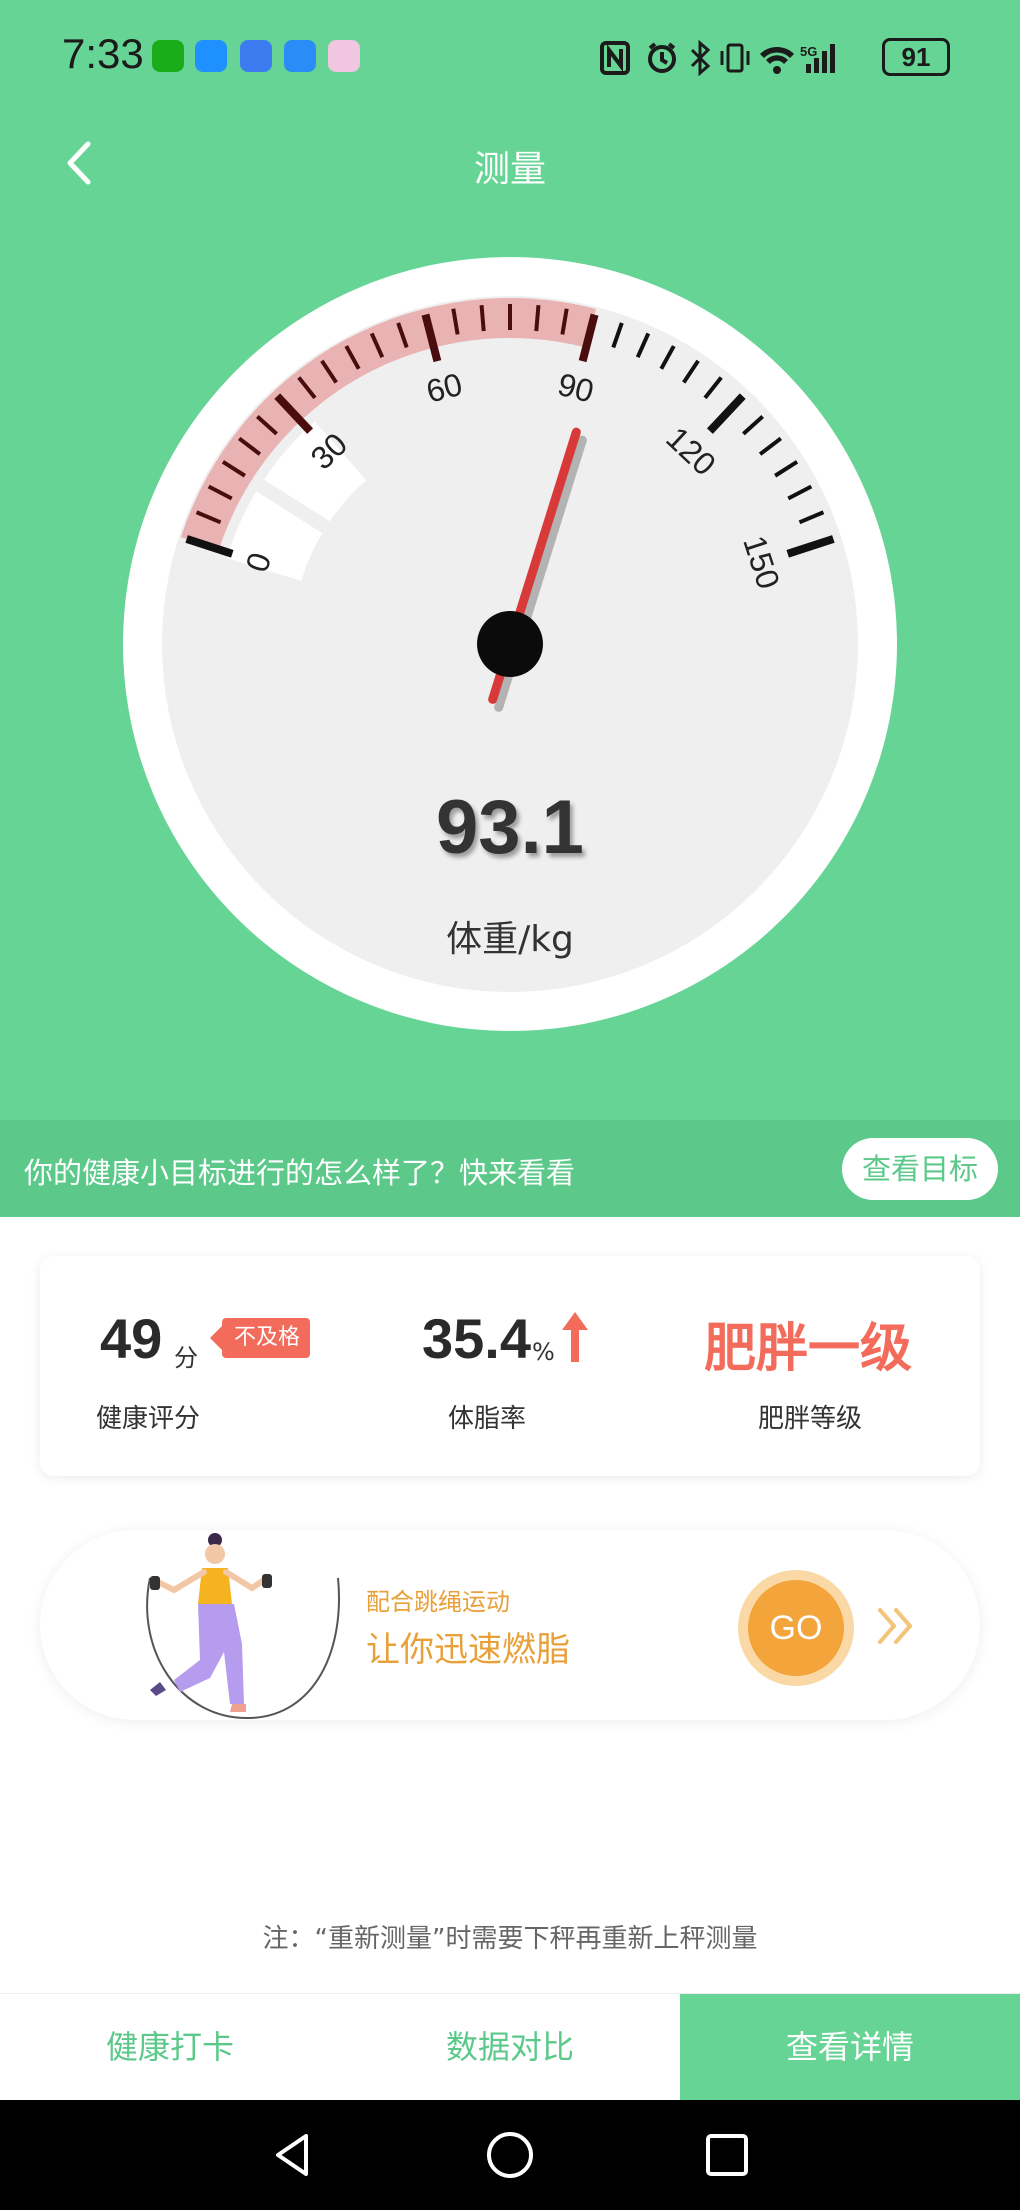  What do you see at coordinates (468, 1650) in the screenshot?
I see `jump-rope-title: 让你迅速燃脂` at bounding box center [468, 1650].